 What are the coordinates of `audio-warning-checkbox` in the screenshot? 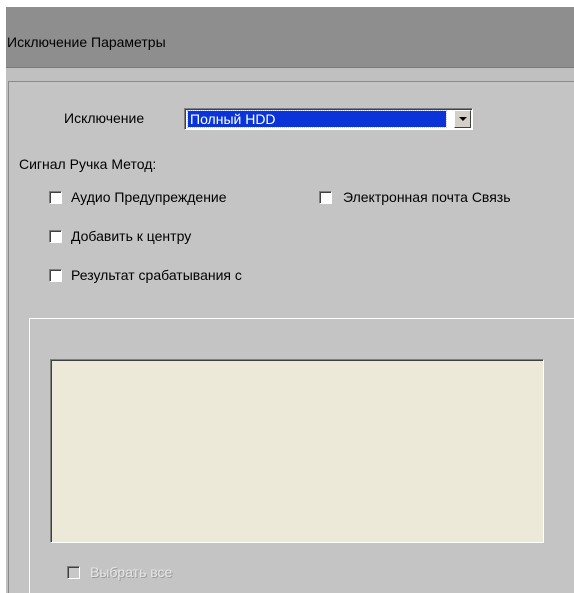 It's located at (55, 197).